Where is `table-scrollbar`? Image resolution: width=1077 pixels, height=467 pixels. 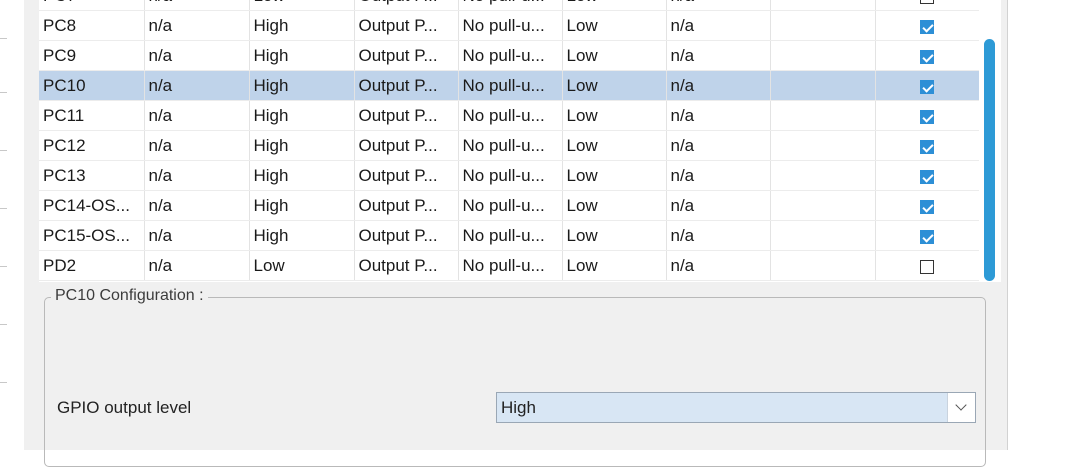
table-scrollbar is located at coordinates (990, 141).